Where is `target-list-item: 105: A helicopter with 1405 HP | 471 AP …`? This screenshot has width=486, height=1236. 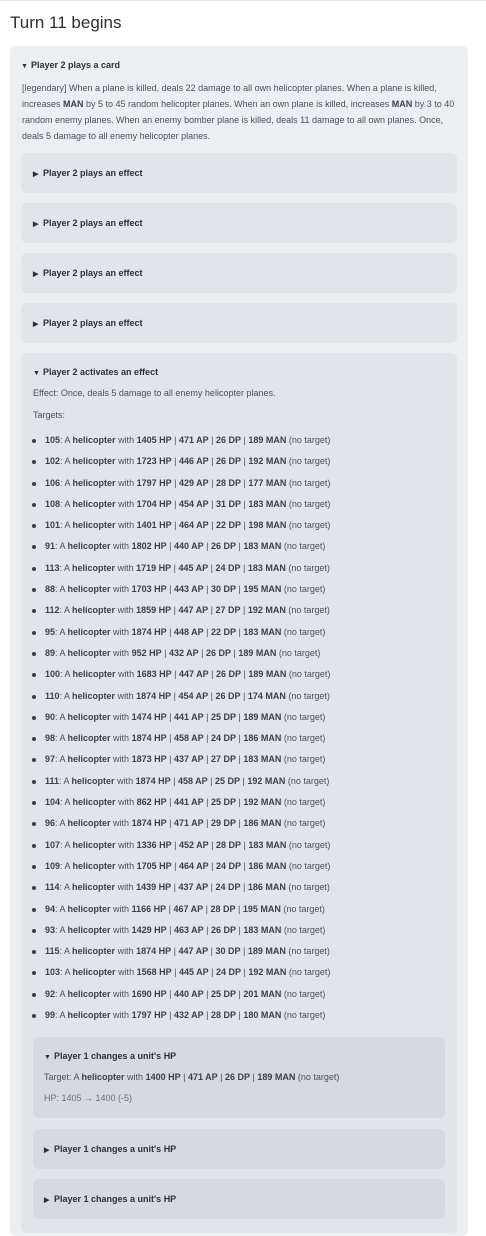 target-list-item: 105: A helicopter with 1405 HP | 471 AP … is located at coordinates (239, 440).